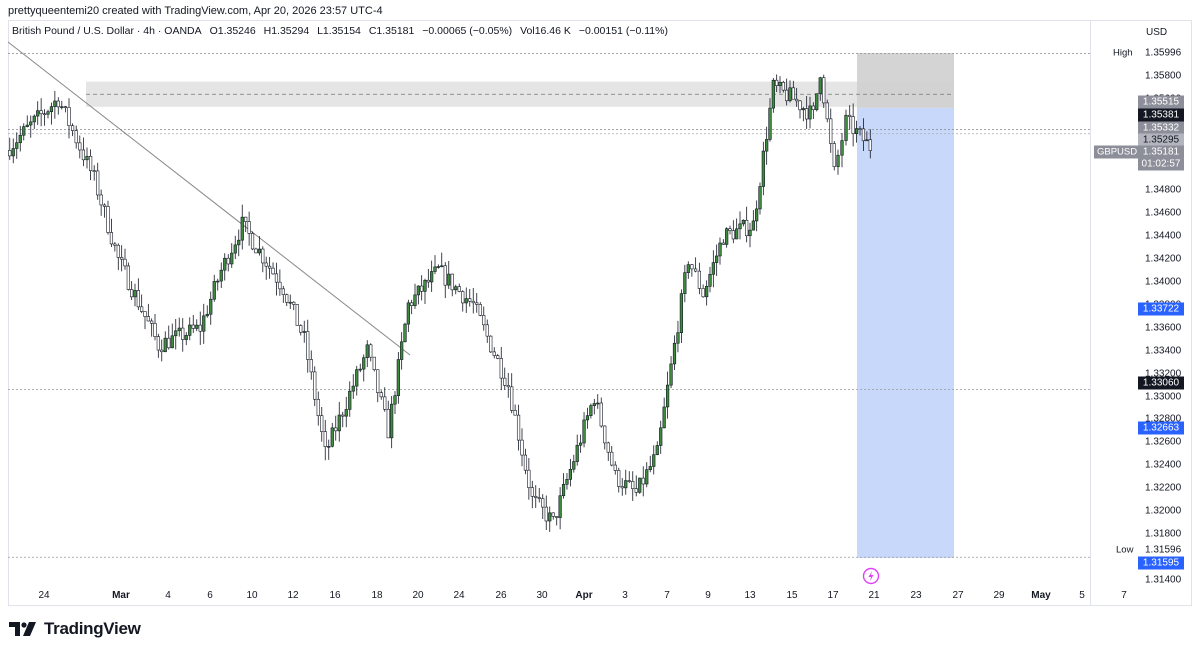  I want to click on lightning-icon, so click(871, 576).